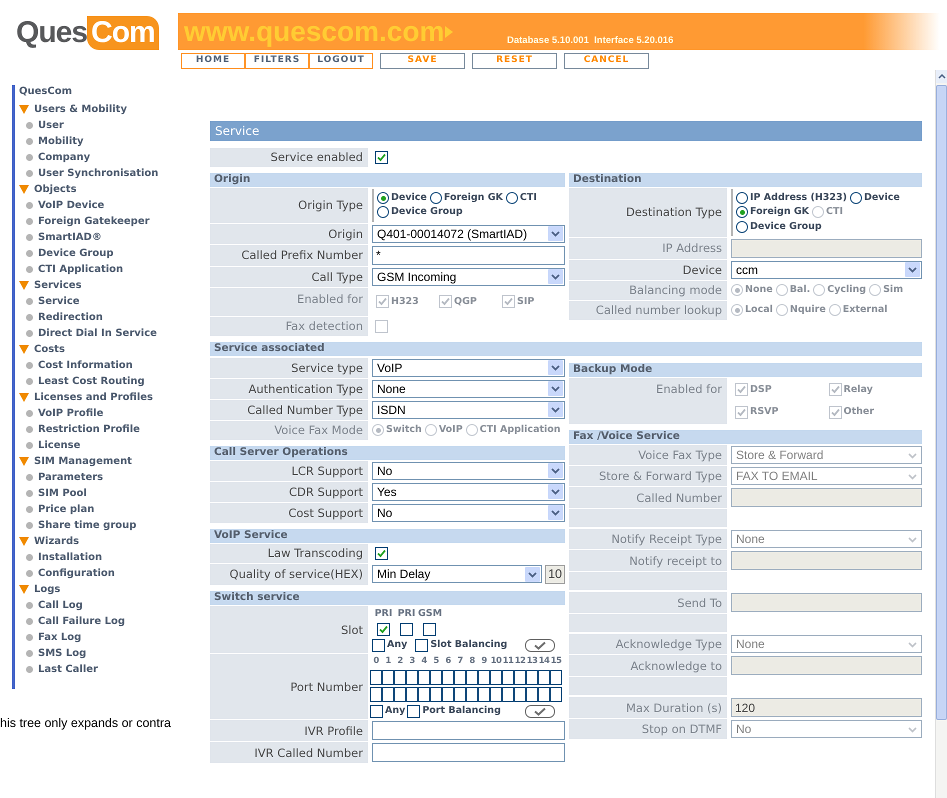 The width and height of the screenshot is (947, 798). I want to click on scroll-thumb, so click(941, 402).